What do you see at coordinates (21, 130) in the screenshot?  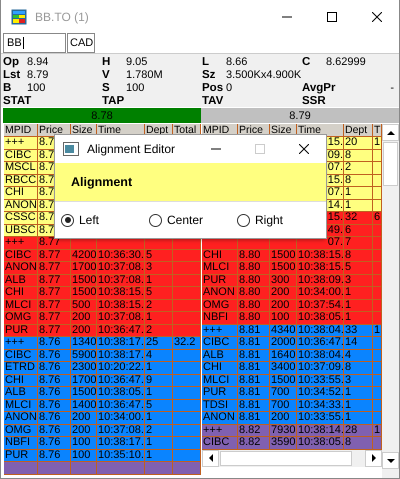 I see `column-header: MPID` at bounding box center [21, 130].